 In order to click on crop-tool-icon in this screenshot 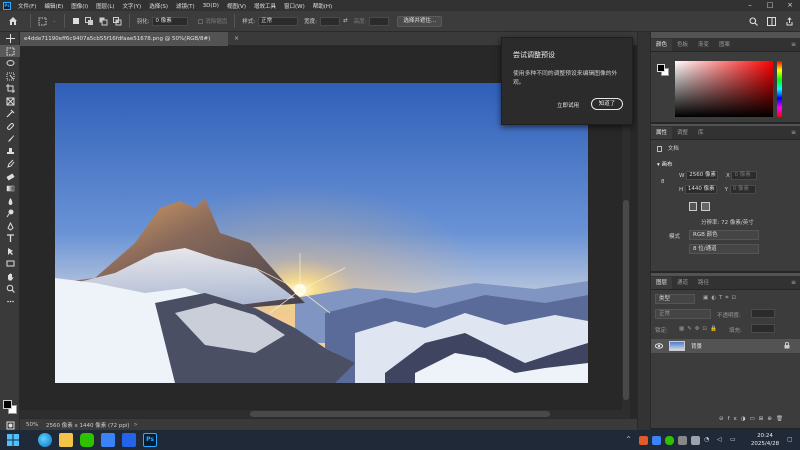, I will do `click(10, 89)`.